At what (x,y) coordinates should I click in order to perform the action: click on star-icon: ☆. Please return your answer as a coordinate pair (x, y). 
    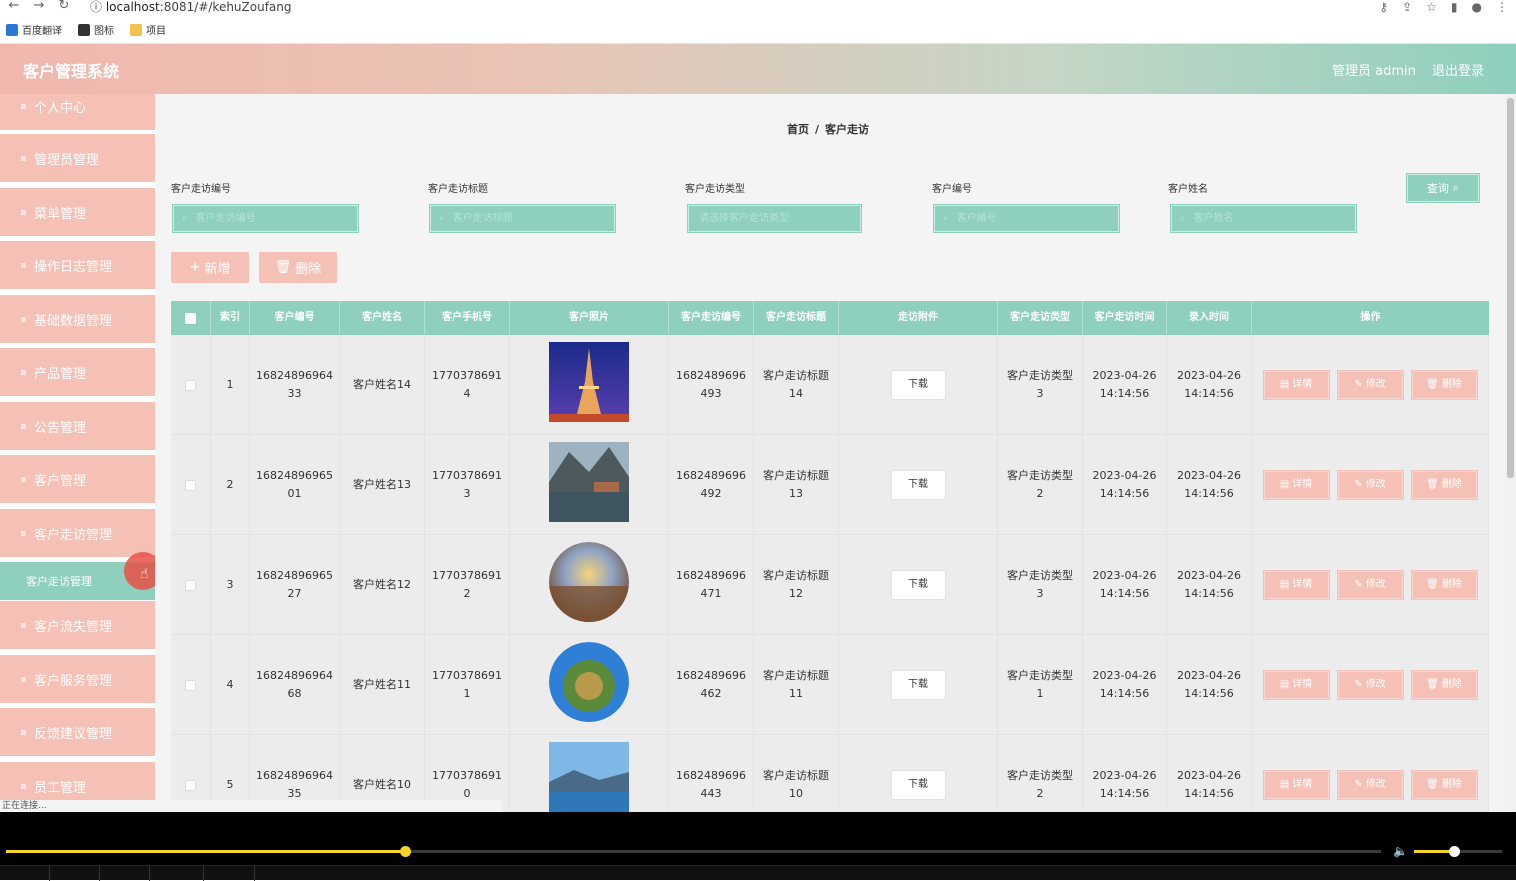
    Looking at the image, I should click on (1431, 7).